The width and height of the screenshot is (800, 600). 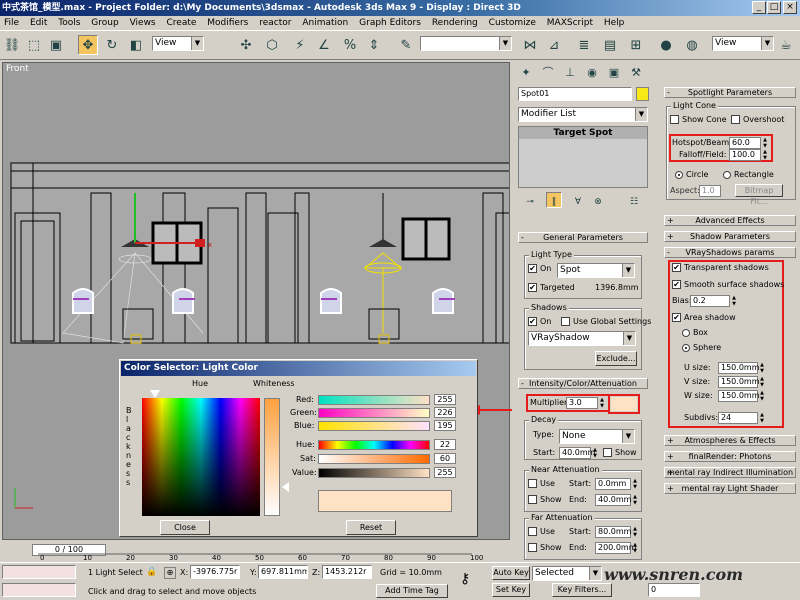 I want to click on u-size-spinner: 150.0mm ▲ ▼, so click(x=741, y=368).